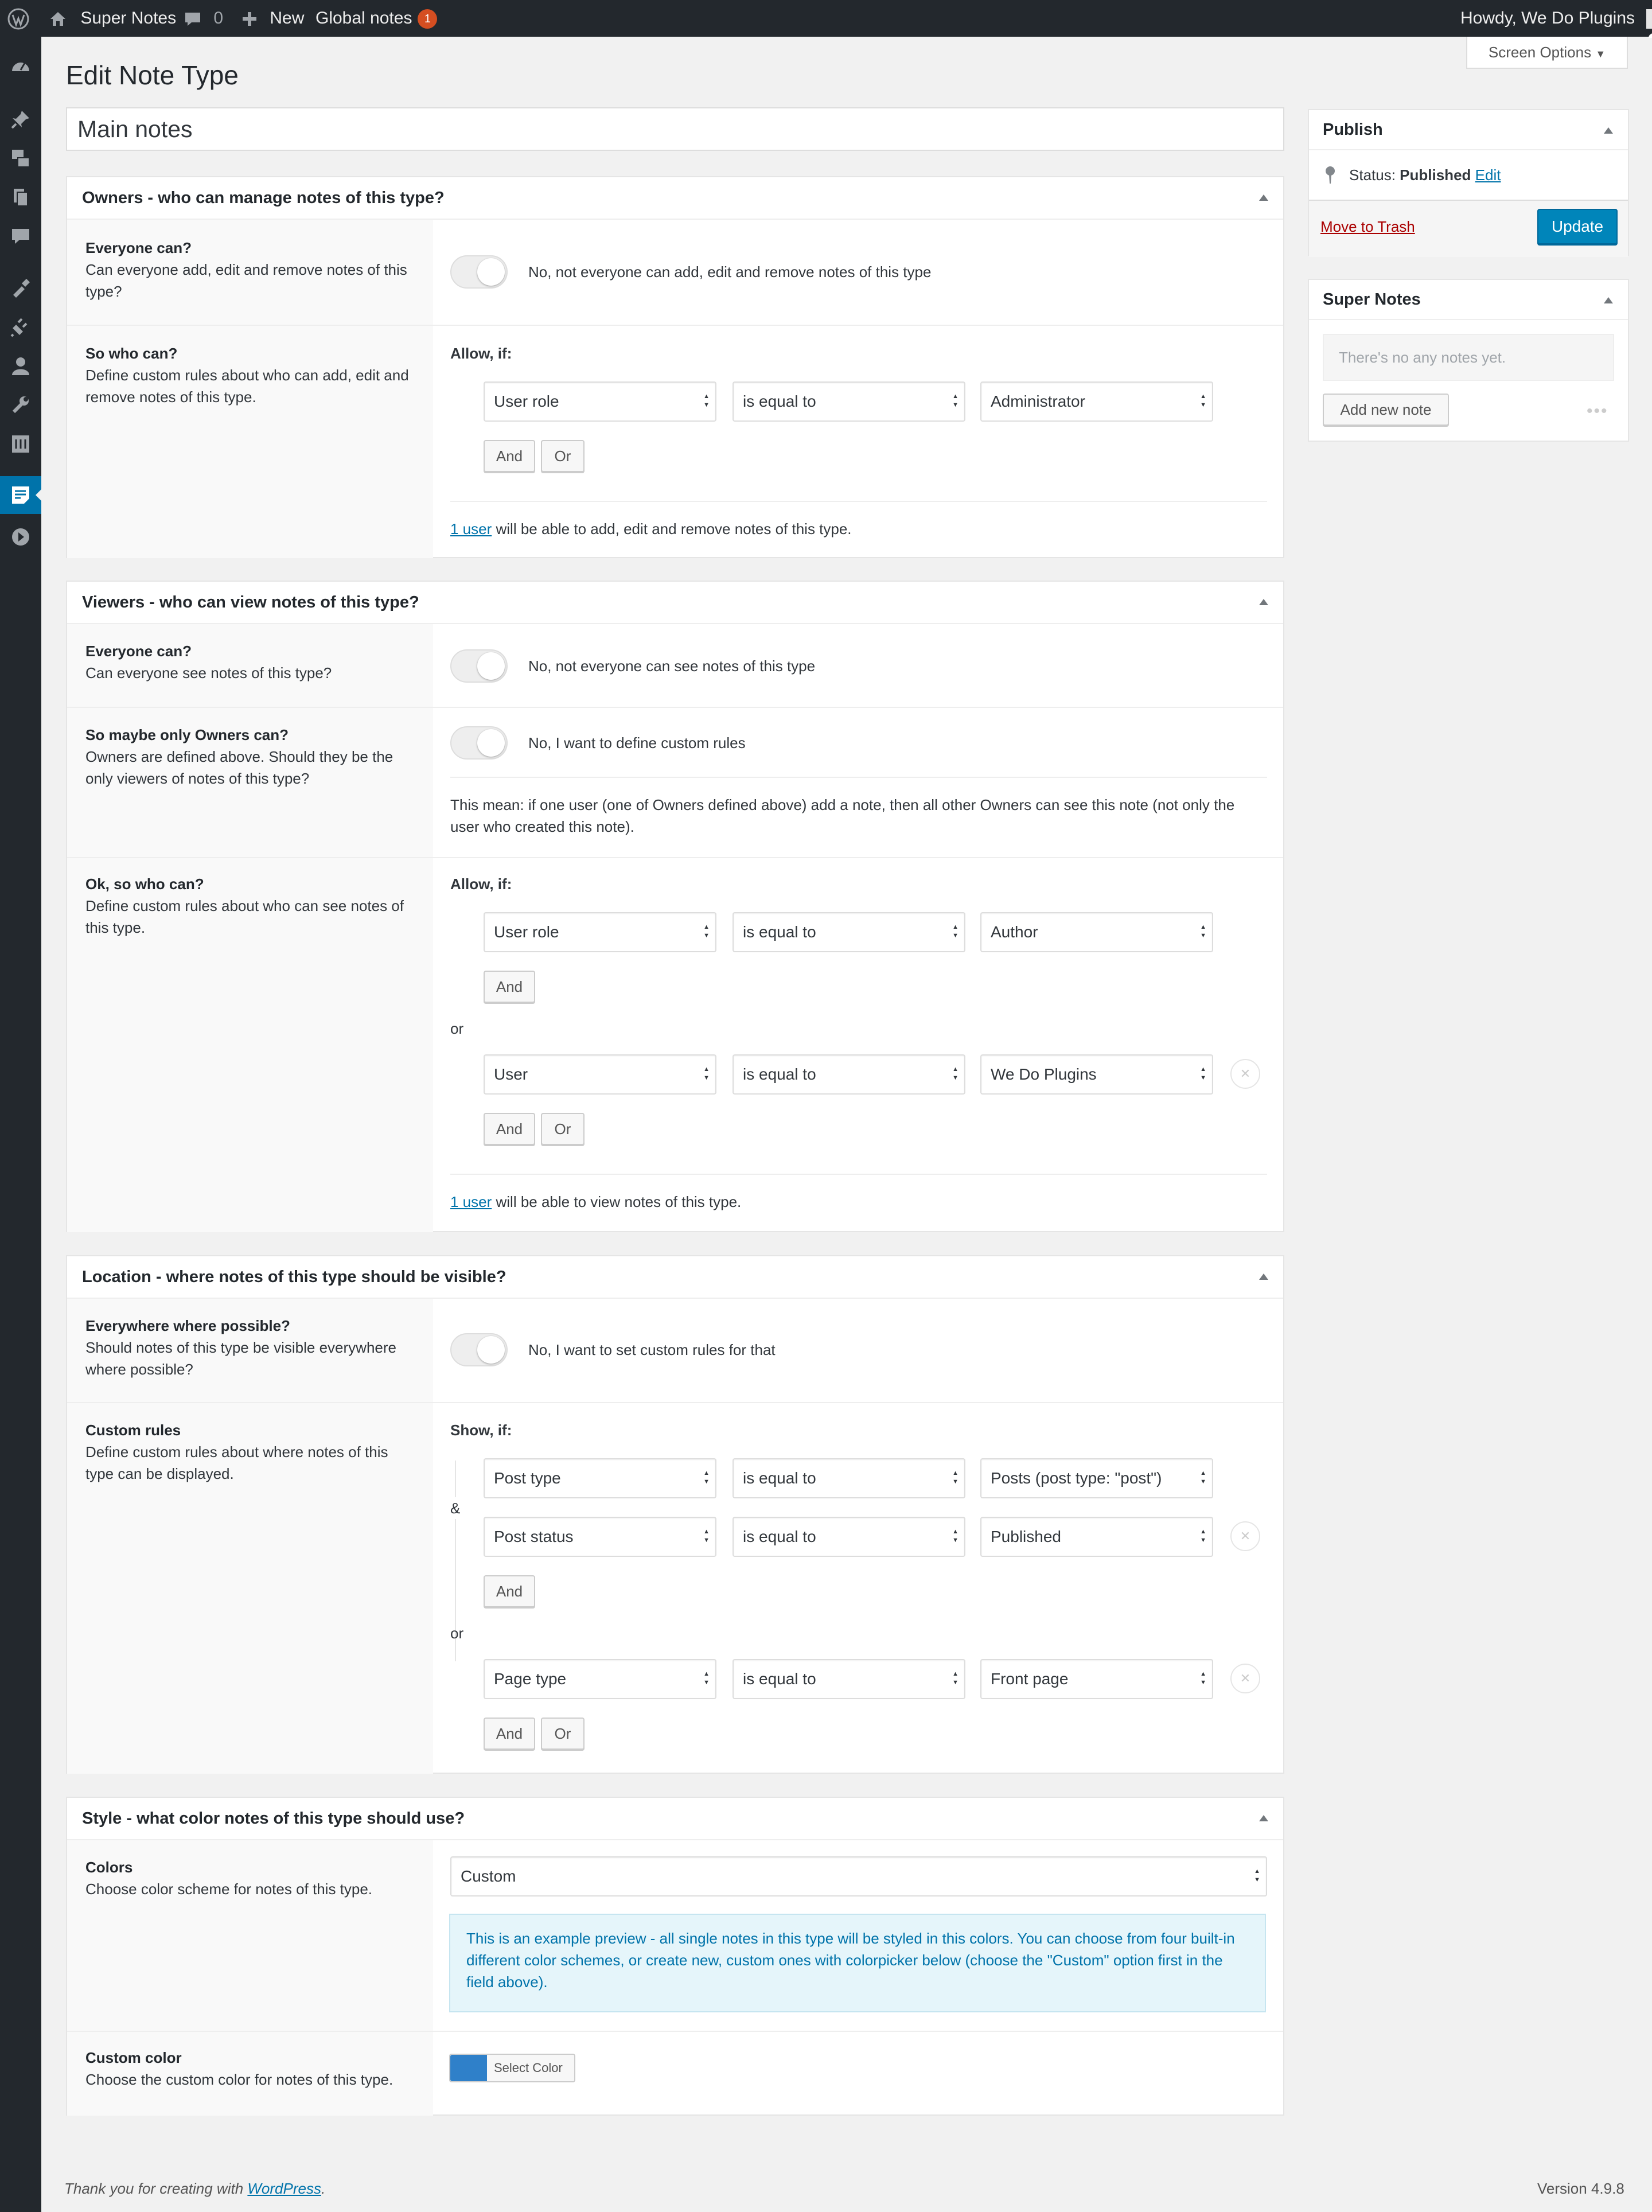  What do you see at coordinates (428, 19) in the screenshot?
I see `notification-badge: 1` at bounding box center [428, 19].